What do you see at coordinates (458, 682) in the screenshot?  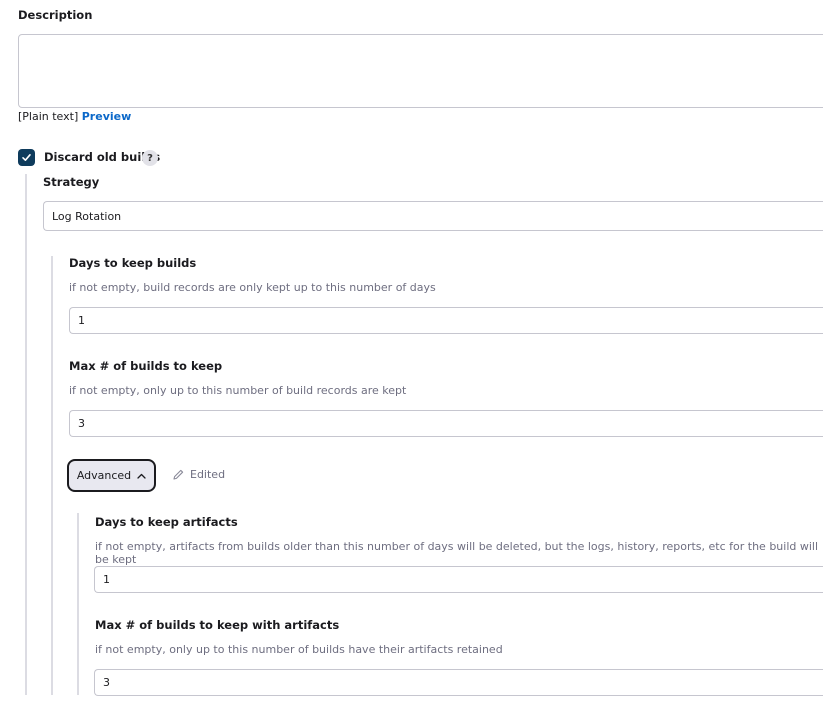 I see `max-builds-with-artifacts-input: 3` at bounding box center [458, 682].